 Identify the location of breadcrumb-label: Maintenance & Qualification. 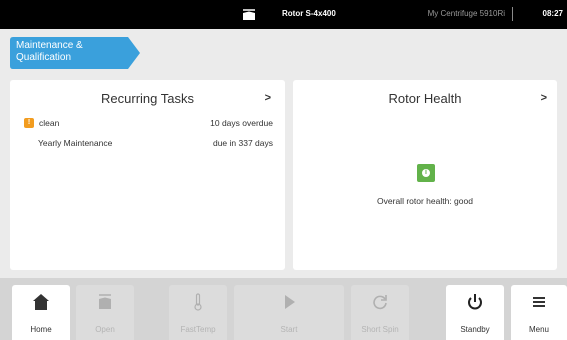
(49, 51).